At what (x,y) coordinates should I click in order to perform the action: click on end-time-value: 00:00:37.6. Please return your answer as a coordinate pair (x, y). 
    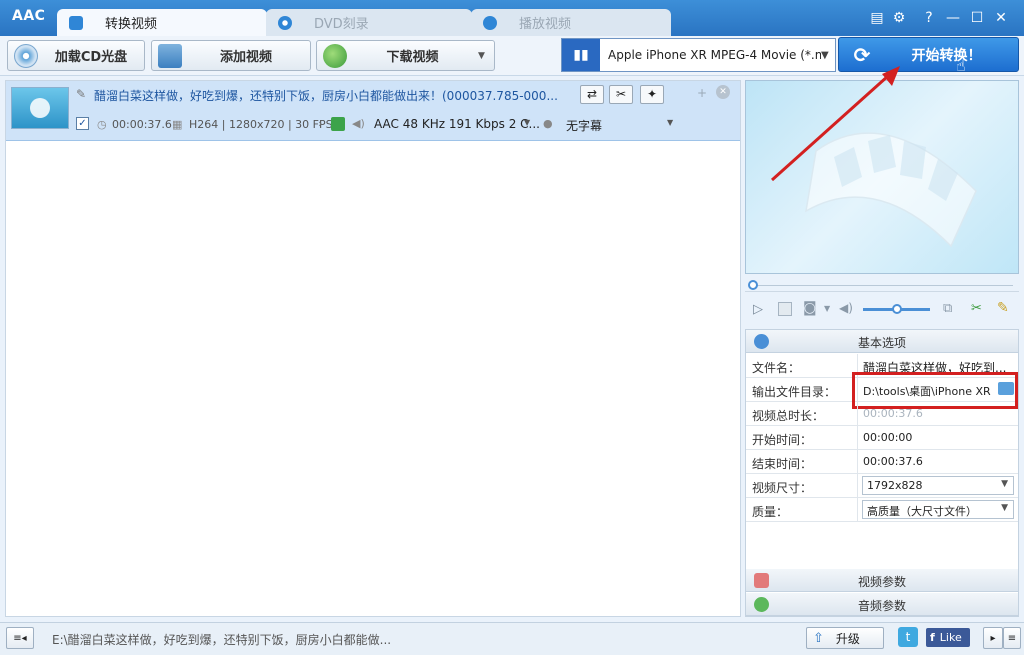
    Looking at the image, I should click on (937, 461).